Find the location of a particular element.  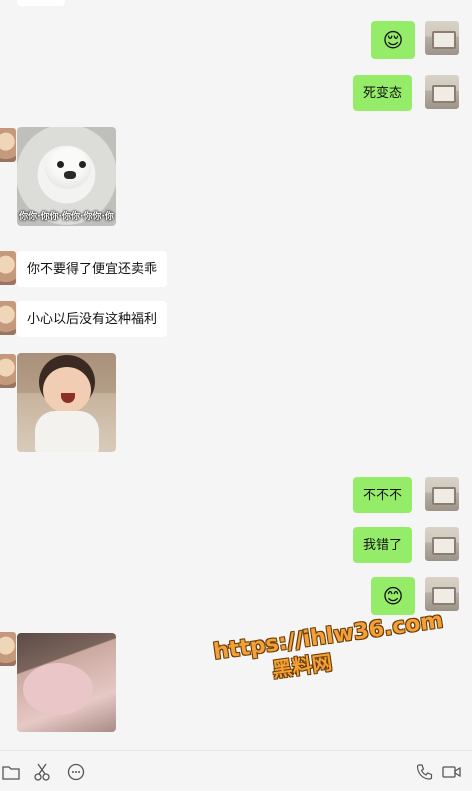

relieved-face-emoji: 😌 is located at coordinates (393, 40).